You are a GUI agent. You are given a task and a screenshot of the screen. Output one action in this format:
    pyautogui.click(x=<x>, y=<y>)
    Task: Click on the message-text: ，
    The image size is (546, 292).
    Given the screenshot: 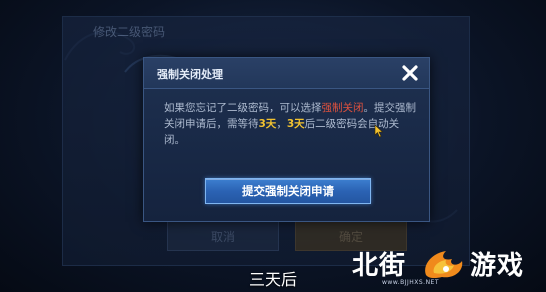 What is the action you would take?
    pyautogui.click(x=281, y=124)
    